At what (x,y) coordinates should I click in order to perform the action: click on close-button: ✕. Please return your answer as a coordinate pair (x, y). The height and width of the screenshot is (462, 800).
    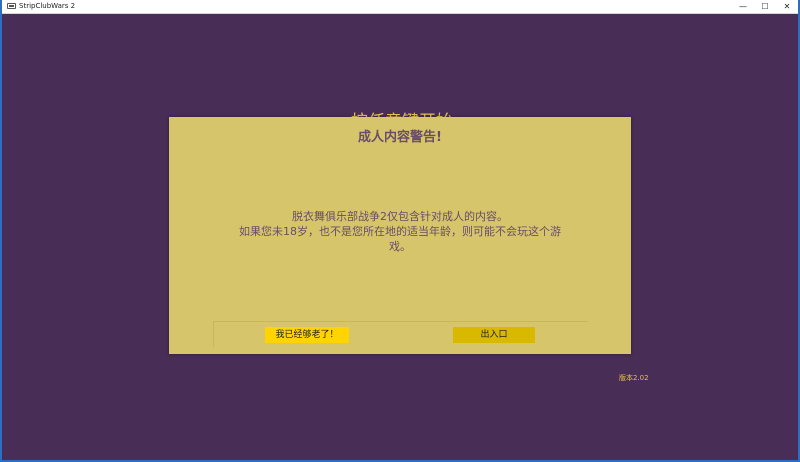
    Looking at the image, I should click on (787, 6).